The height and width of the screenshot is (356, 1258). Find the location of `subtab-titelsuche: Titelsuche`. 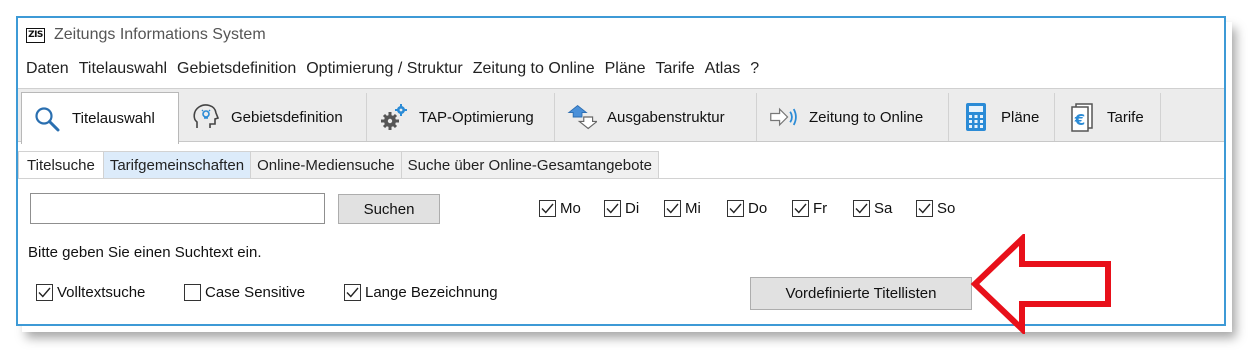

subtab-titelsuche: Titelsuche is located at coordinates (61, 165).